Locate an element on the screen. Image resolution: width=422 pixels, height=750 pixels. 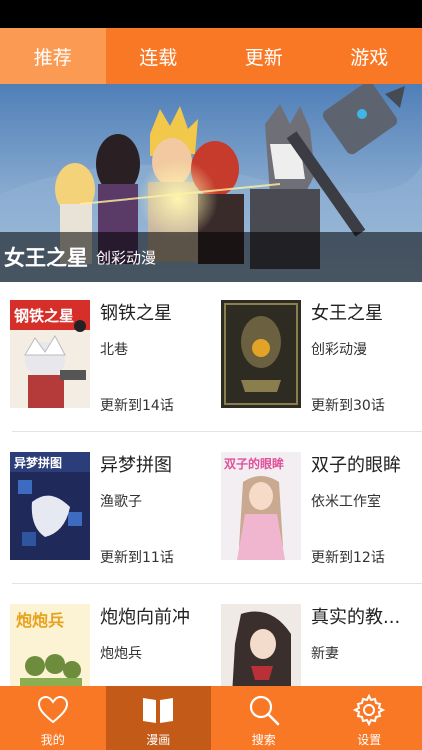
comic-author: 创彩动漫 is located at coordinates (339, 350).